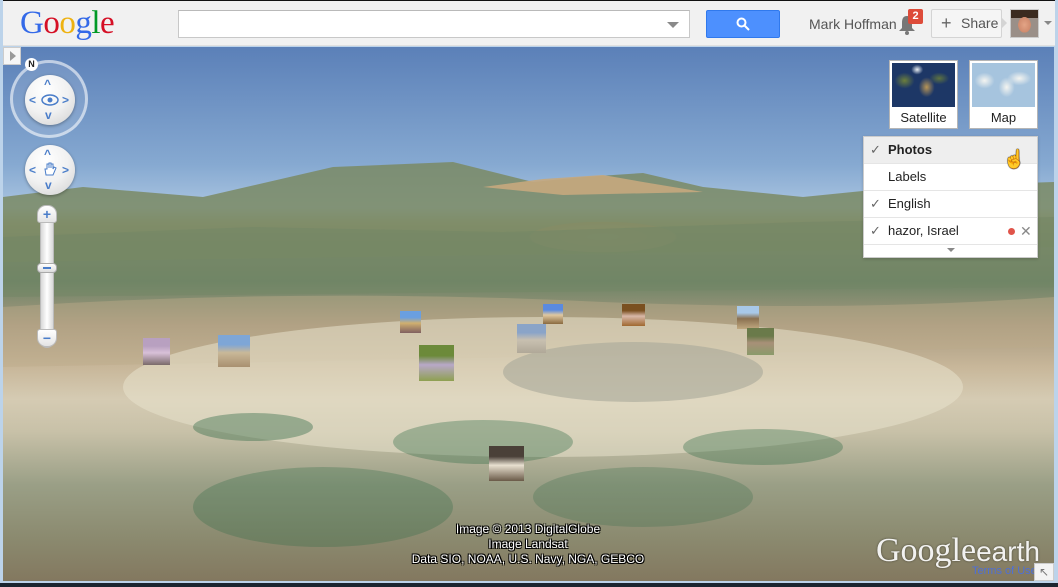  What do you see at coordinates (419, 24) in the screenshot?
I see `search-input` at bounding box center [419, 24].